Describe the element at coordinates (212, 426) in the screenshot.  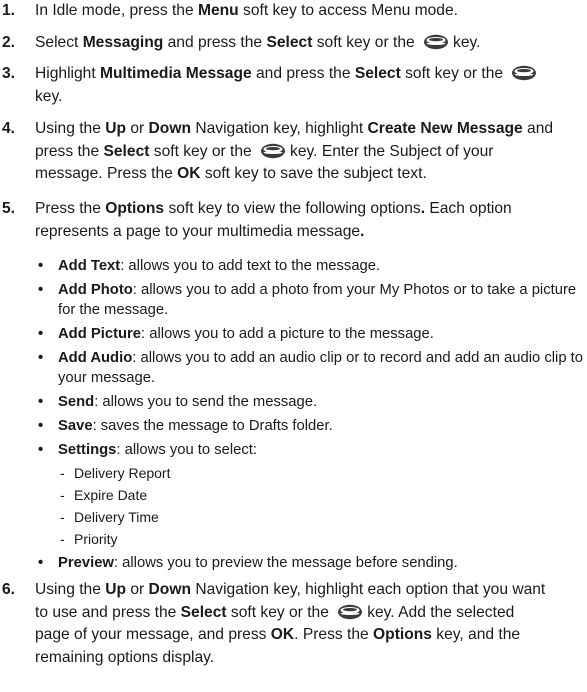
I see `option-desc: : saves the message to Drafts folder.` at that location.